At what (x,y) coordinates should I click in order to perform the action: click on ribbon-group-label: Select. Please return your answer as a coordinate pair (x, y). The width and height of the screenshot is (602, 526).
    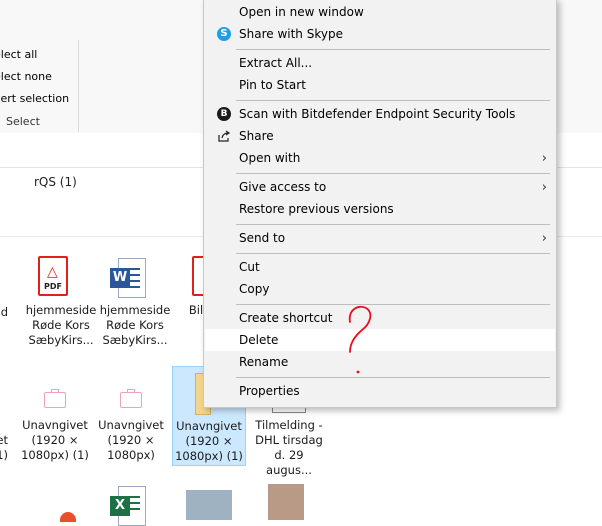
    Looking at the image, I should click on (23, 121).